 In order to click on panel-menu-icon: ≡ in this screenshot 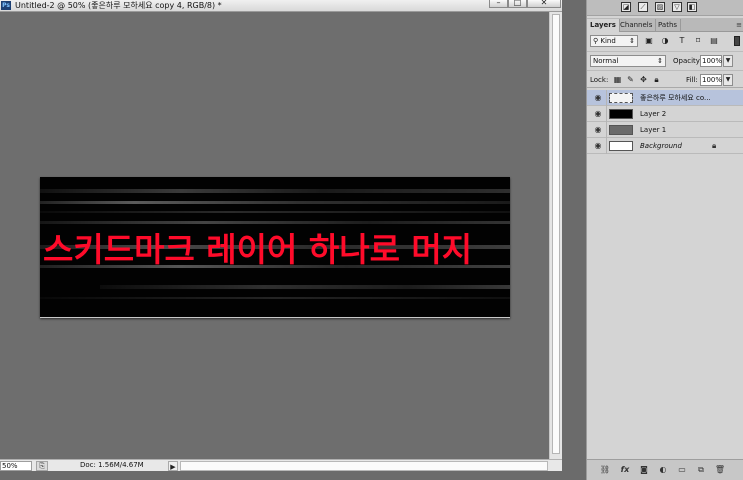, I will do `click(739, 25)`.